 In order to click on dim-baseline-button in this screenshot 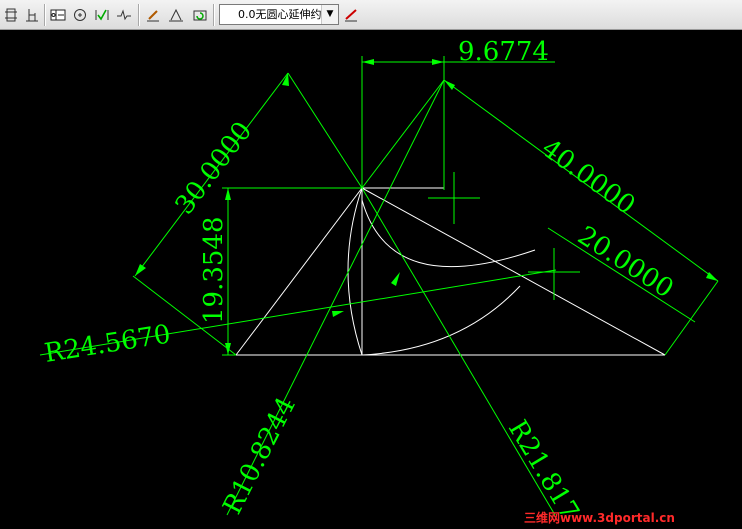, I will do `click(32, 14)`.